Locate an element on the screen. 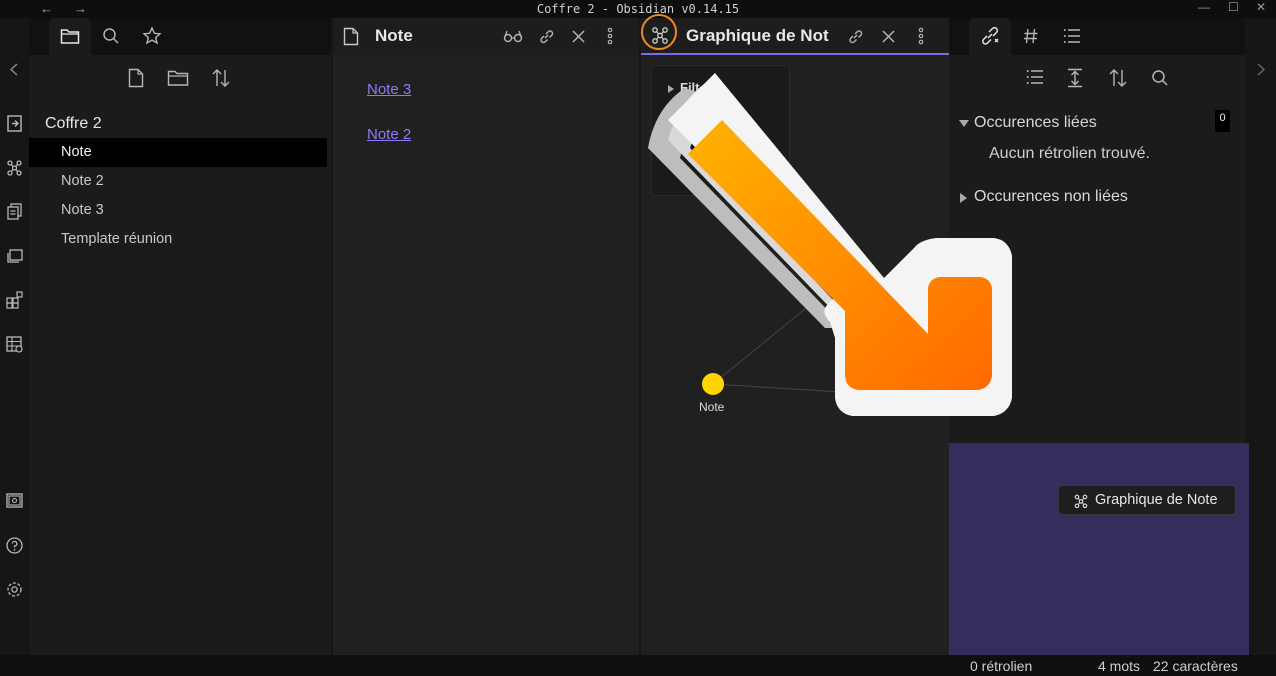 This screenshot has width=1276, height=676. drop-zone-highlight: Graphique de Note is located at coordinates (1099, 549).